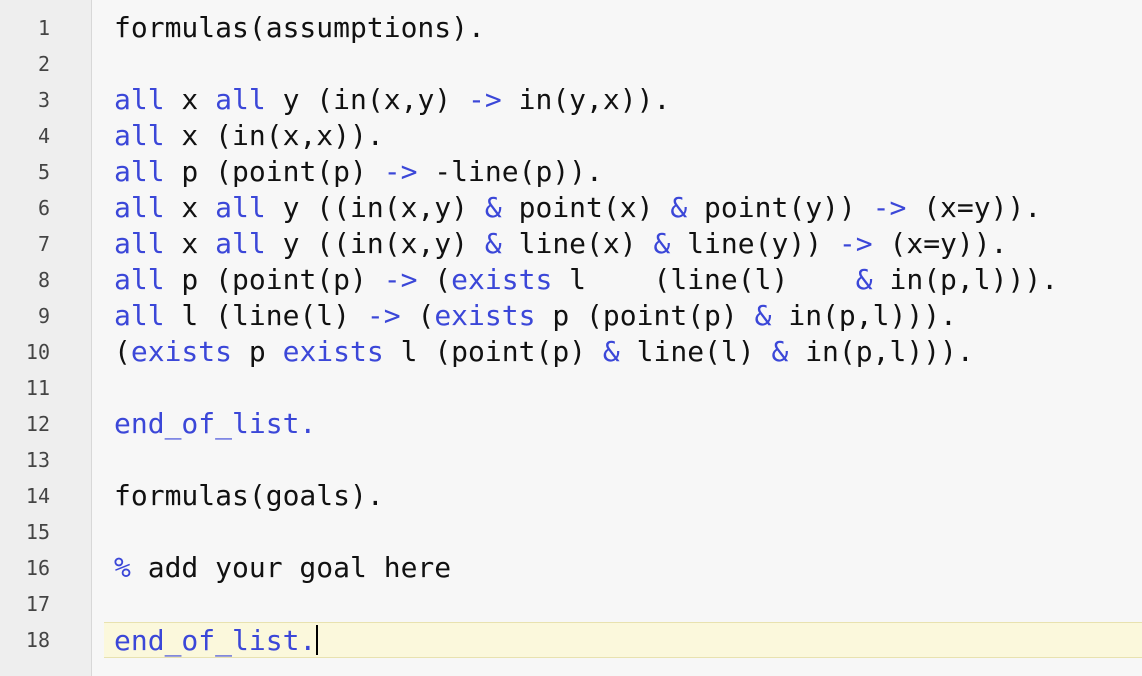 Image resolution: width=1142 pixels, height=676 pixels. I want to click on line-number: 7, so click(43, 244).